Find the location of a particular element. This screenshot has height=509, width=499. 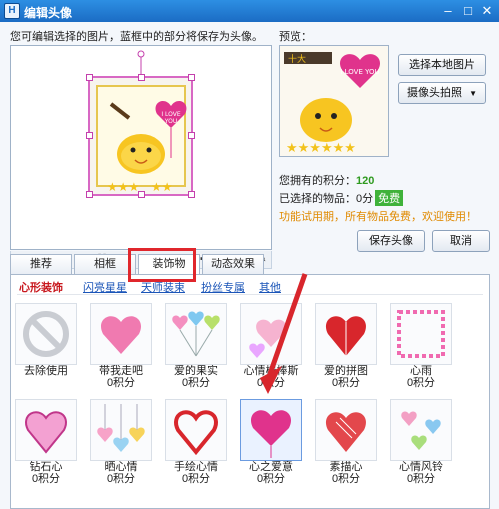

subcategory-divider is located at coordinates (250, 294).